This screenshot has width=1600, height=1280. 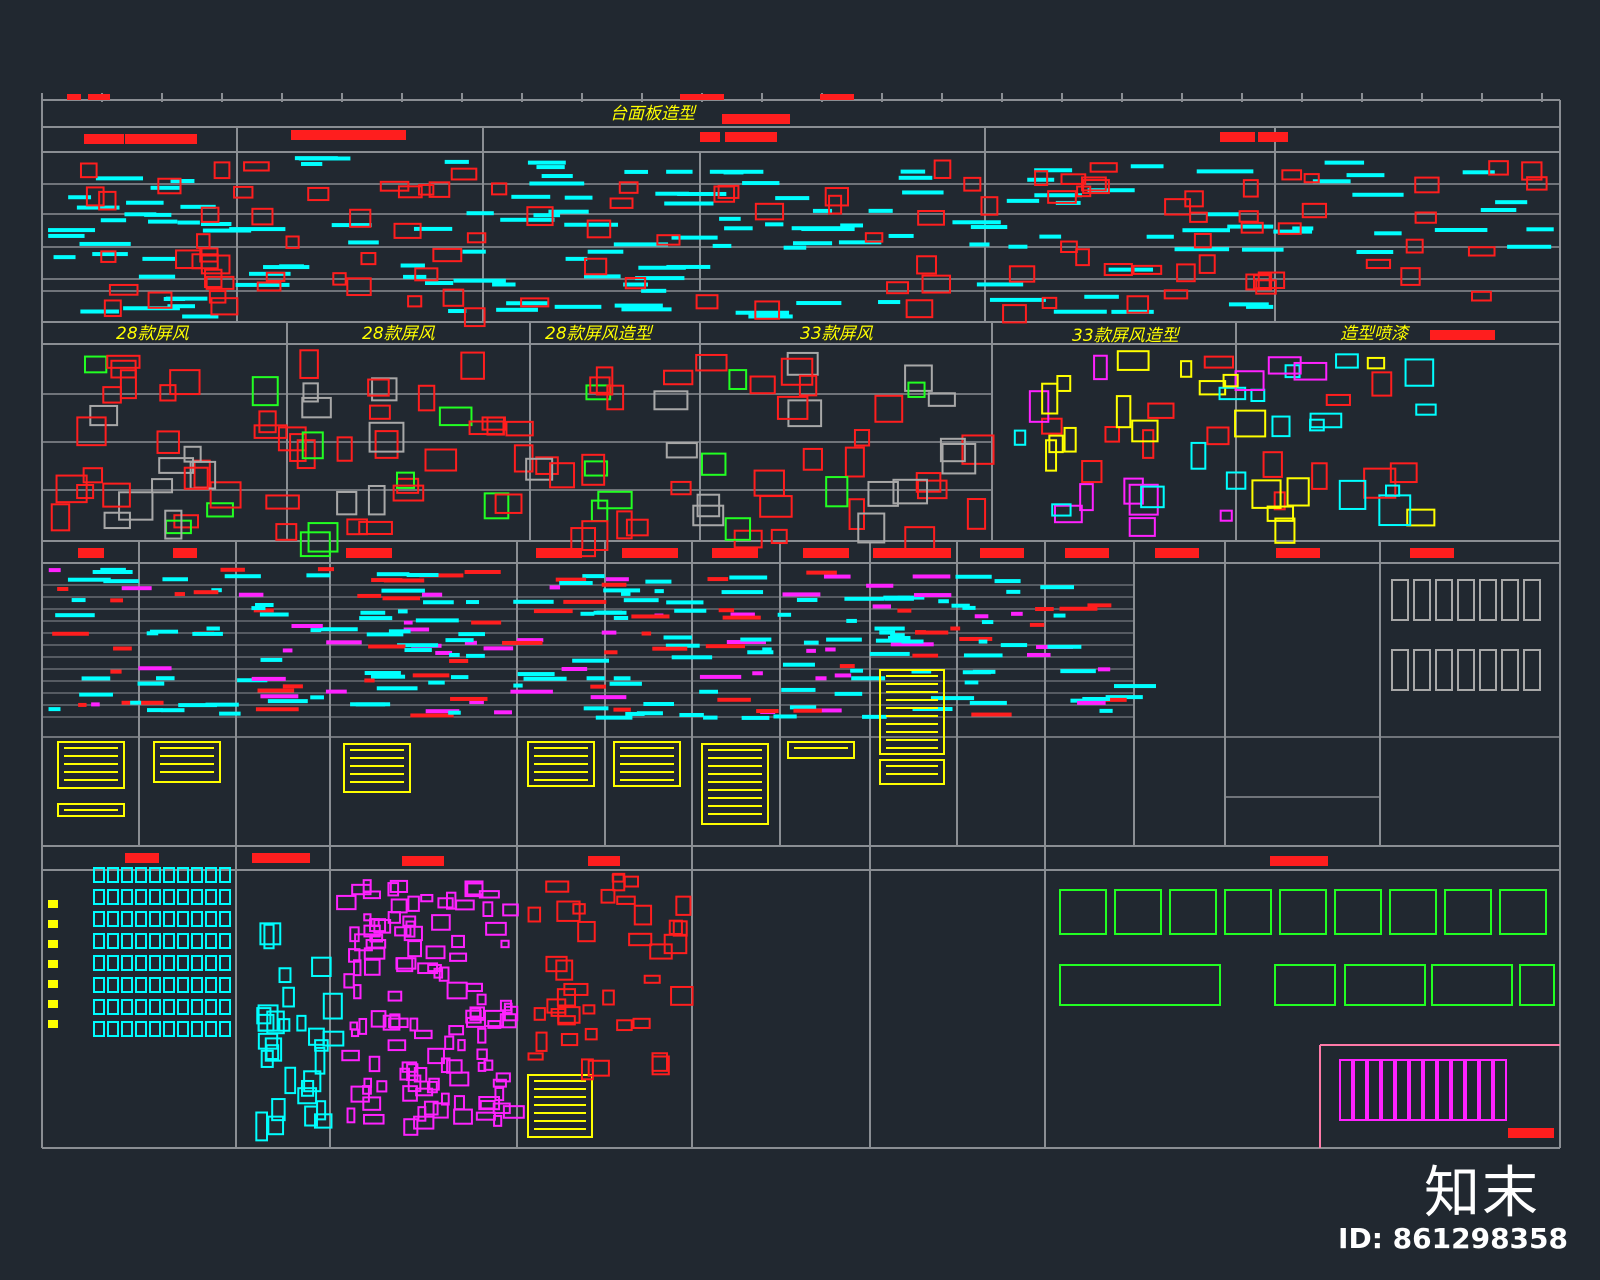 What do you see at coordinates (398, 334) in the screenshot?
I see `section-title-28-screen-2: 28款屏风` at bounding box center [398, 334].